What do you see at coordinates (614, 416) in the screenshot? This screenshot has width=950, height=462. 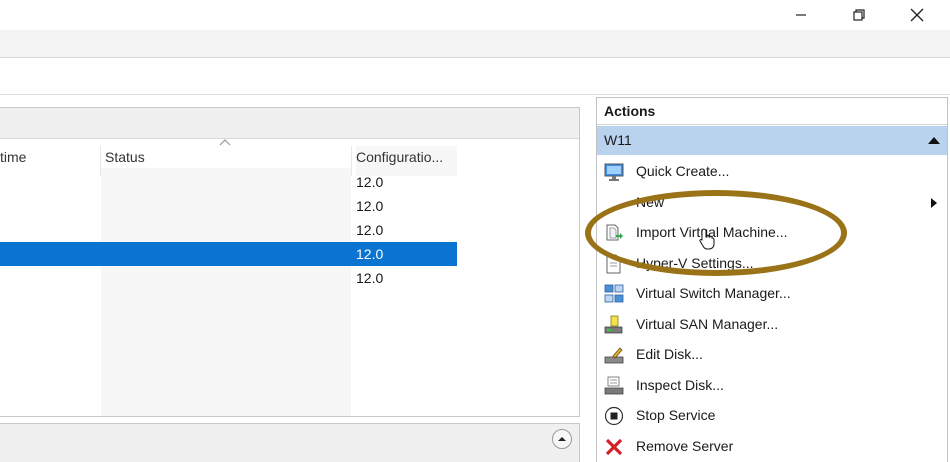 I see `stop-icon` at bounding box center [614, 416].